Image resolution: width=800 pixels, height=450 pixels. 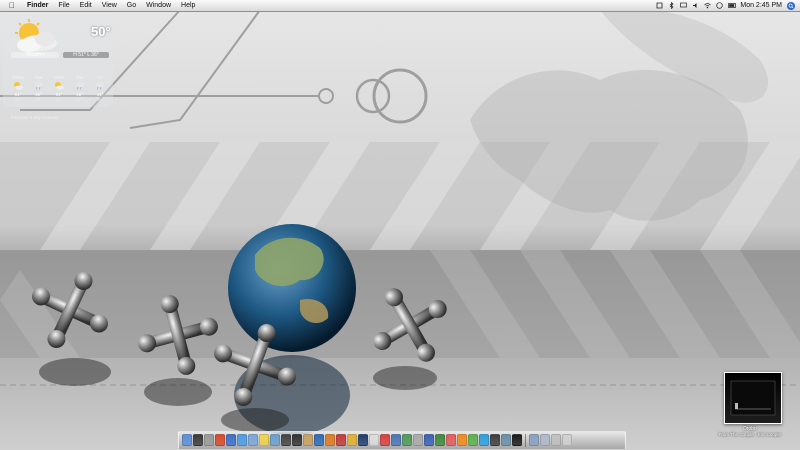 What do you see at coordinates (534, 440) in the screenshot?
I see `dock-applications-stack-icon` at bounding box center [534, 440].